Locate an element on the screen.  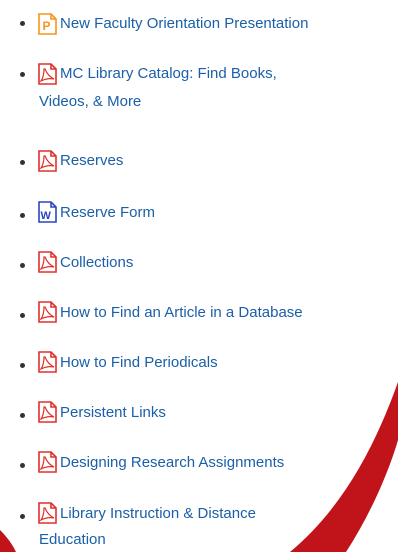
link-text: Persistent Links is located at coordinates (113, 412).